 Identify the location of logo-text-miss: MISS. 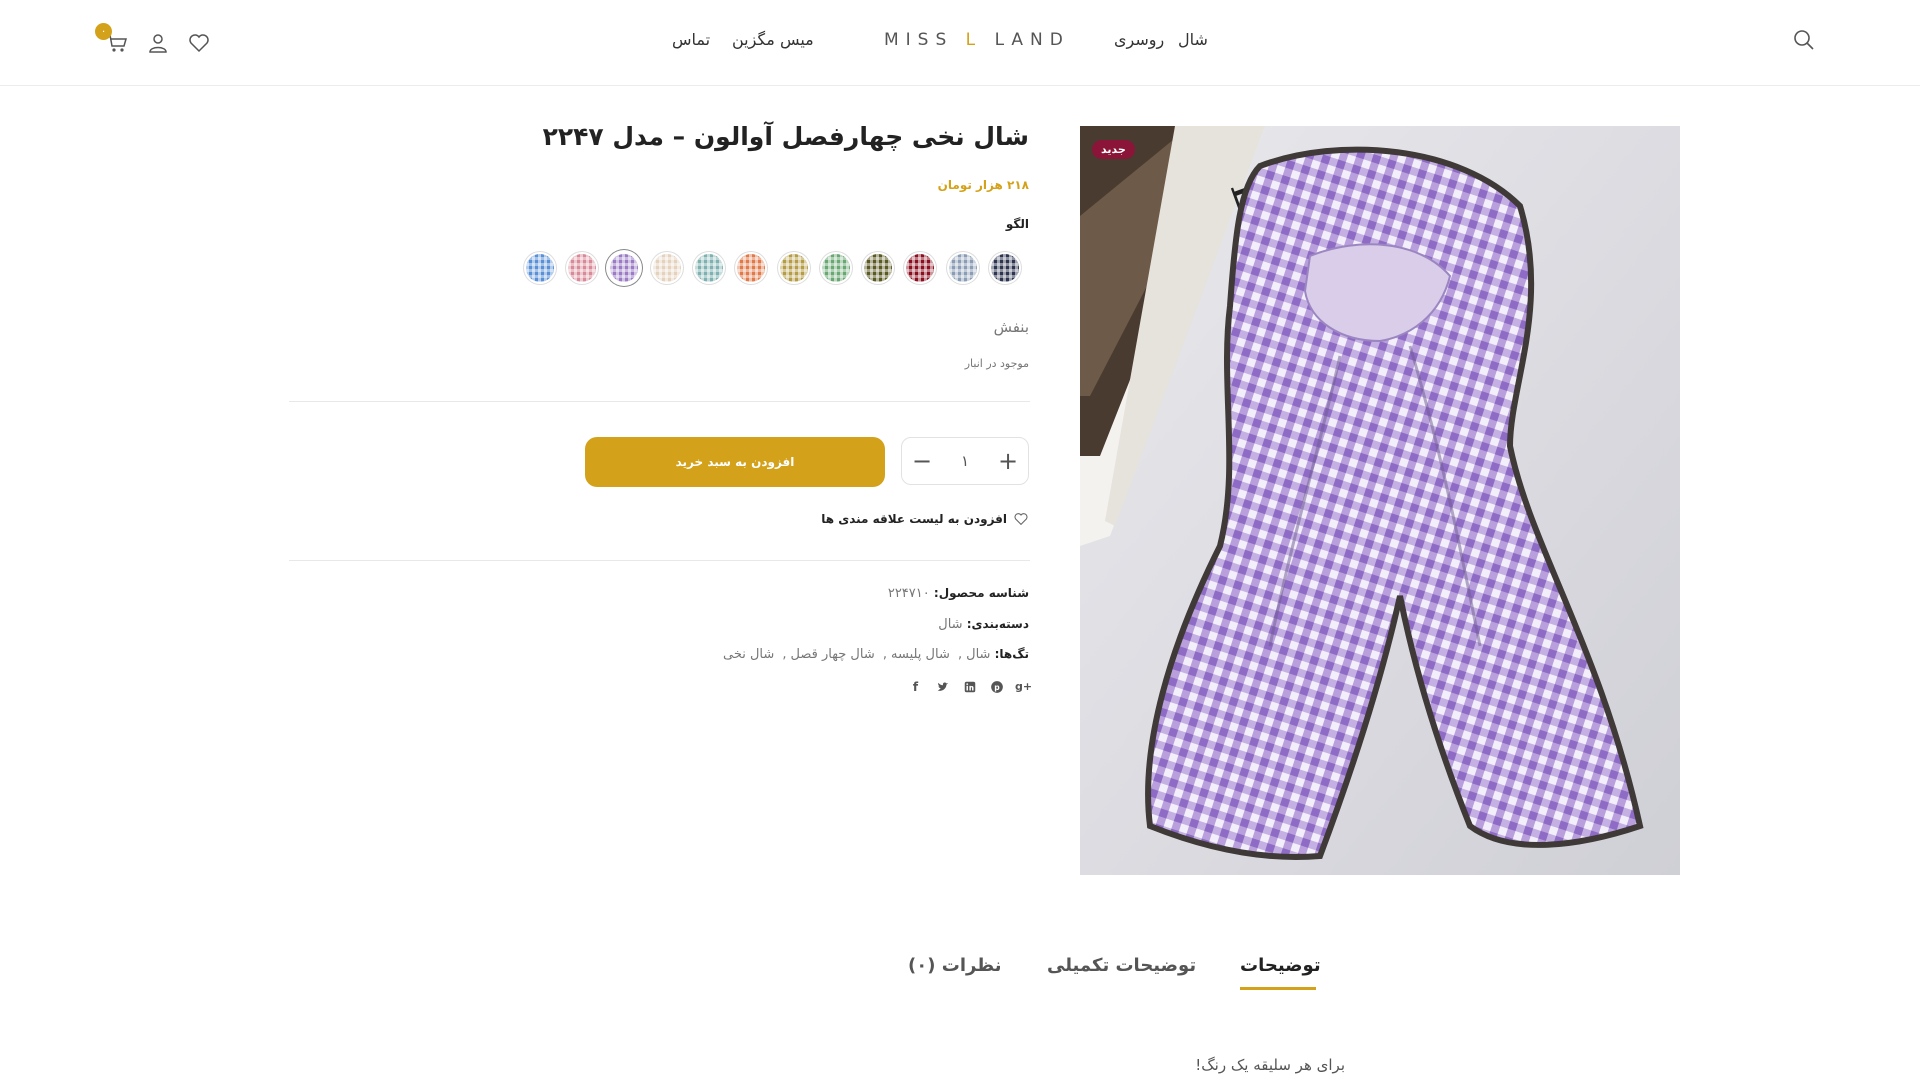
(919, 40).